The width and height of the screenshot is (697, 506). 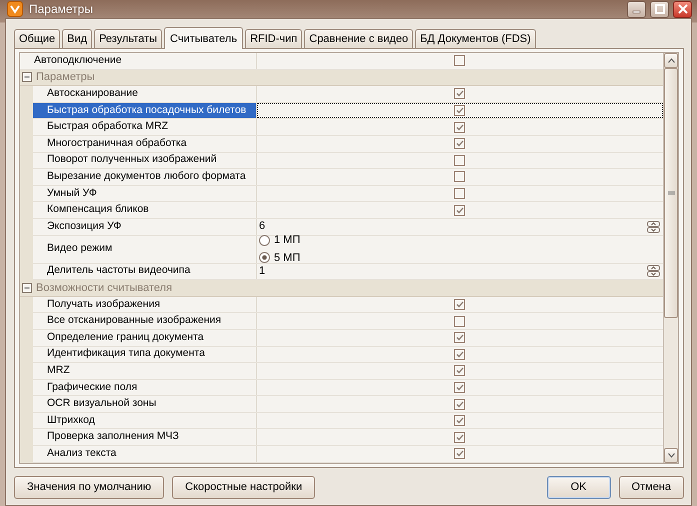 I want to click on radio-label: 1 МП, so click(x=287, y=240).